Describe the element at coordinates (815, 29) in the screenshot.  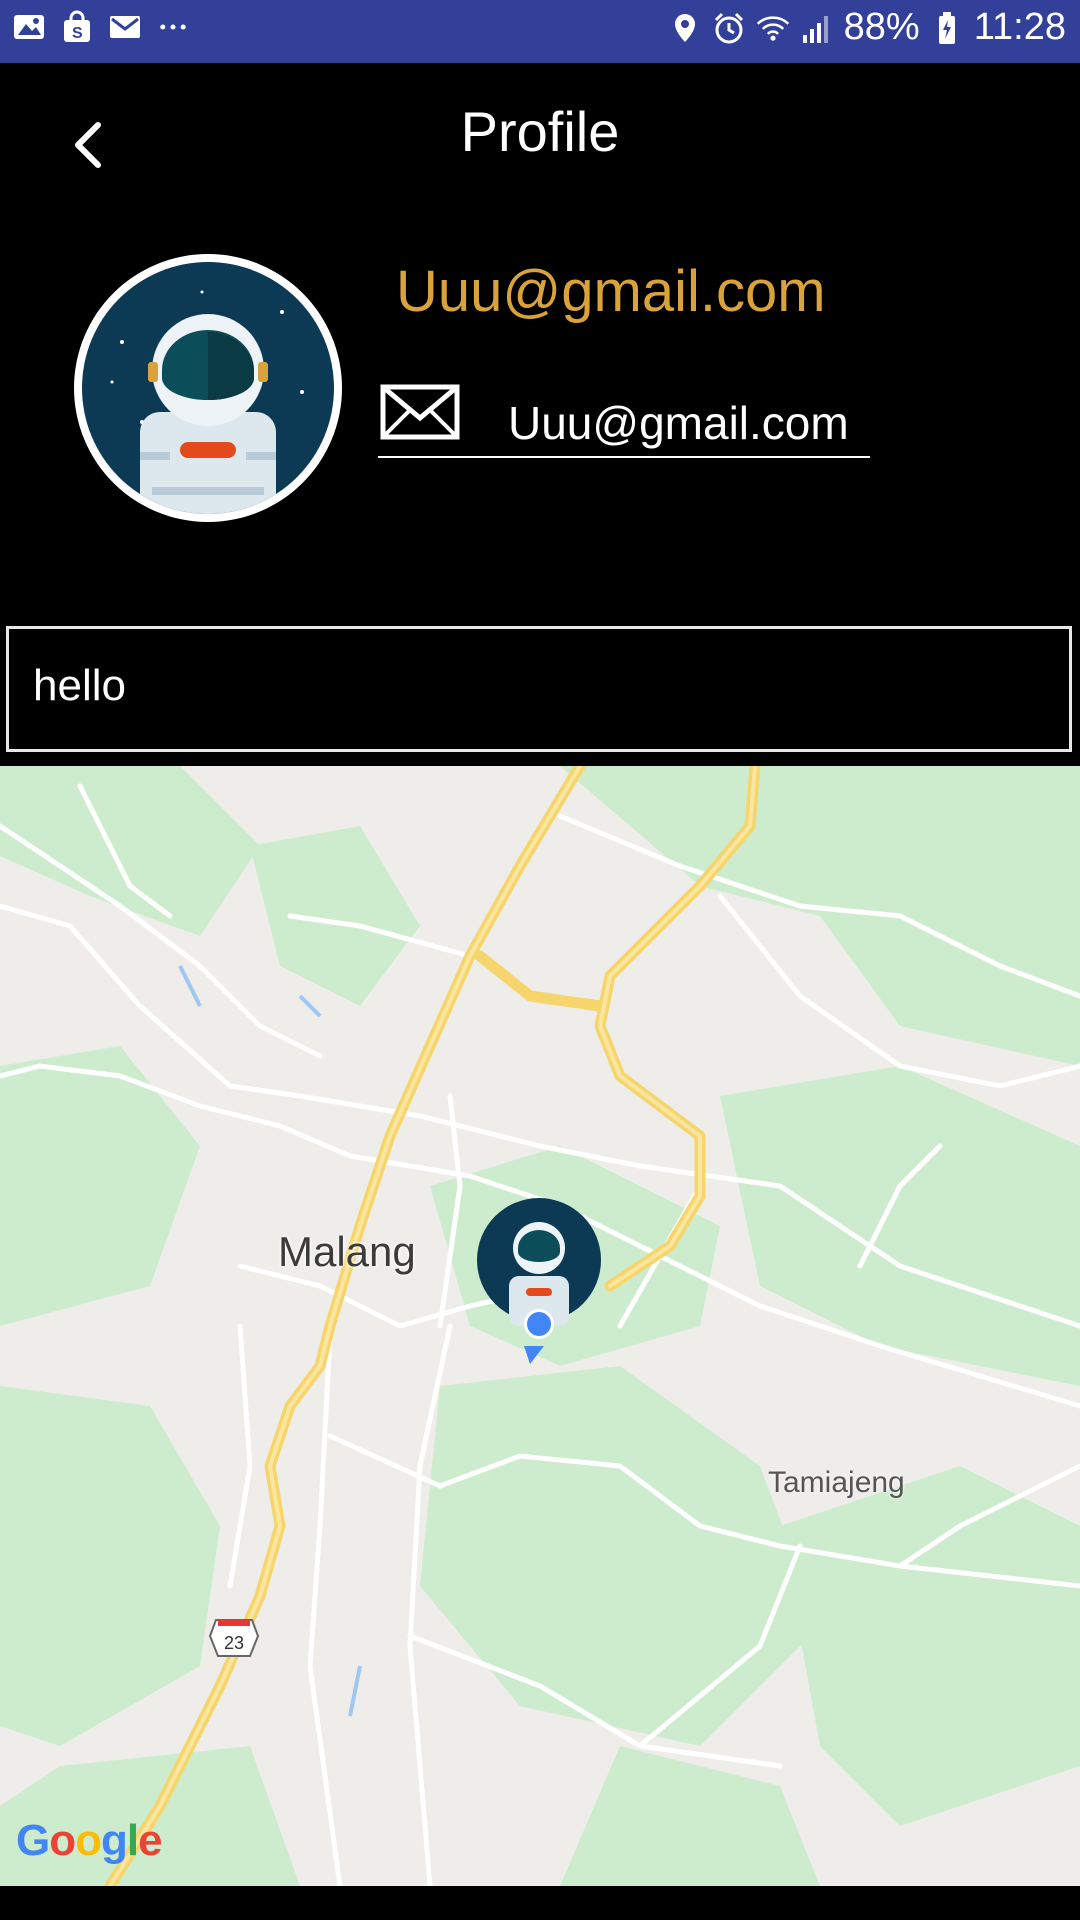
I see `signal-icon` at that location.